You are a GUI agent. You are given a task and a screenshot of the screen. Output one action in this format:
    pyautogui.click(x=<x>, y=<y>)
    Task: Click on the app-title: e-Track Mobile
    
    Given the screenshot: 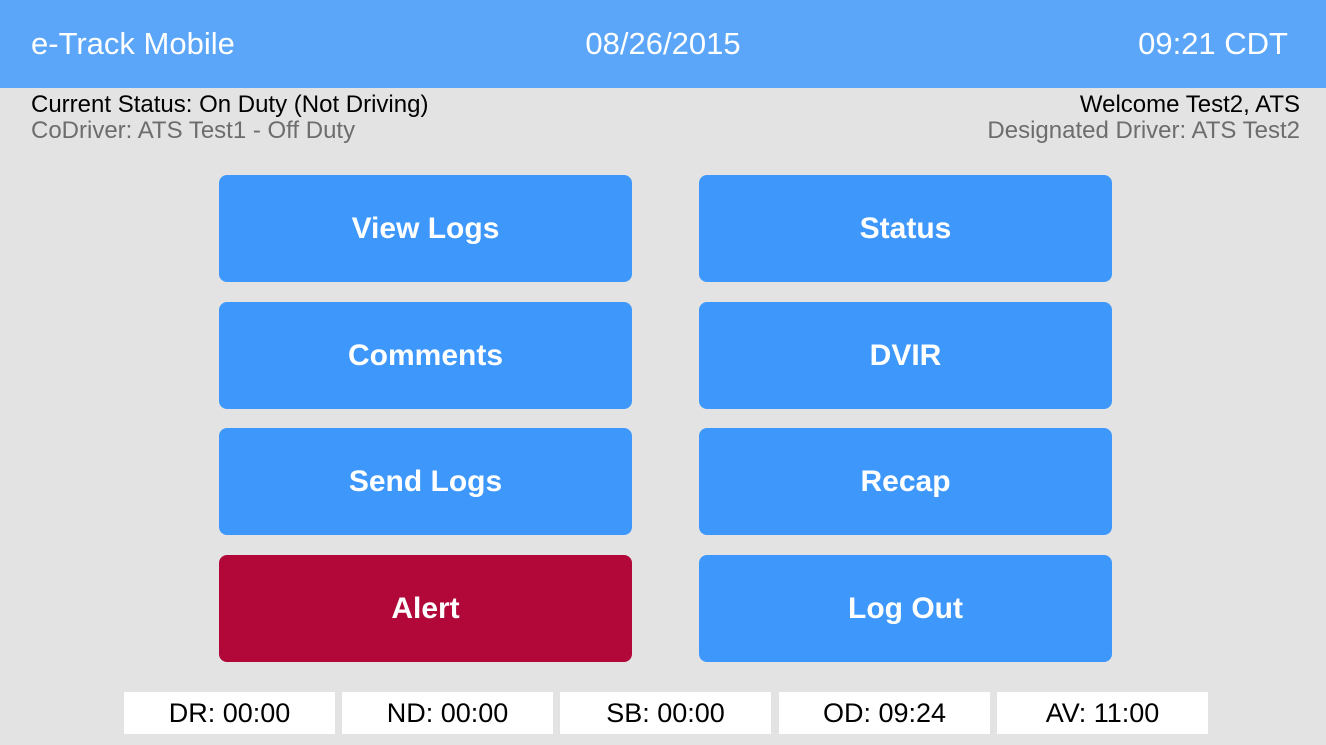 What is the action you would take?
    pyautogui.click(x=133, y=43)
    